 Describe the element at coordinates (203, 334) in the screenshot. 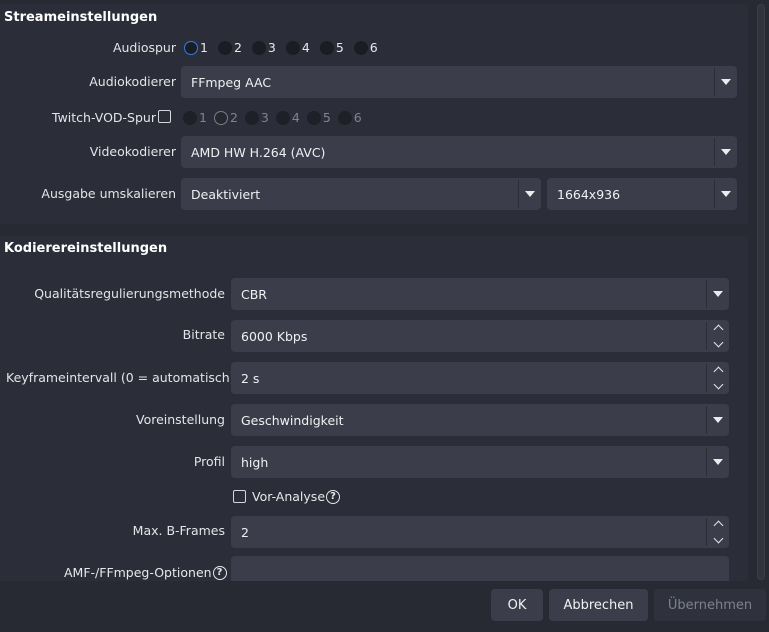

I see `bitrate-label: Bitrate` at that location.